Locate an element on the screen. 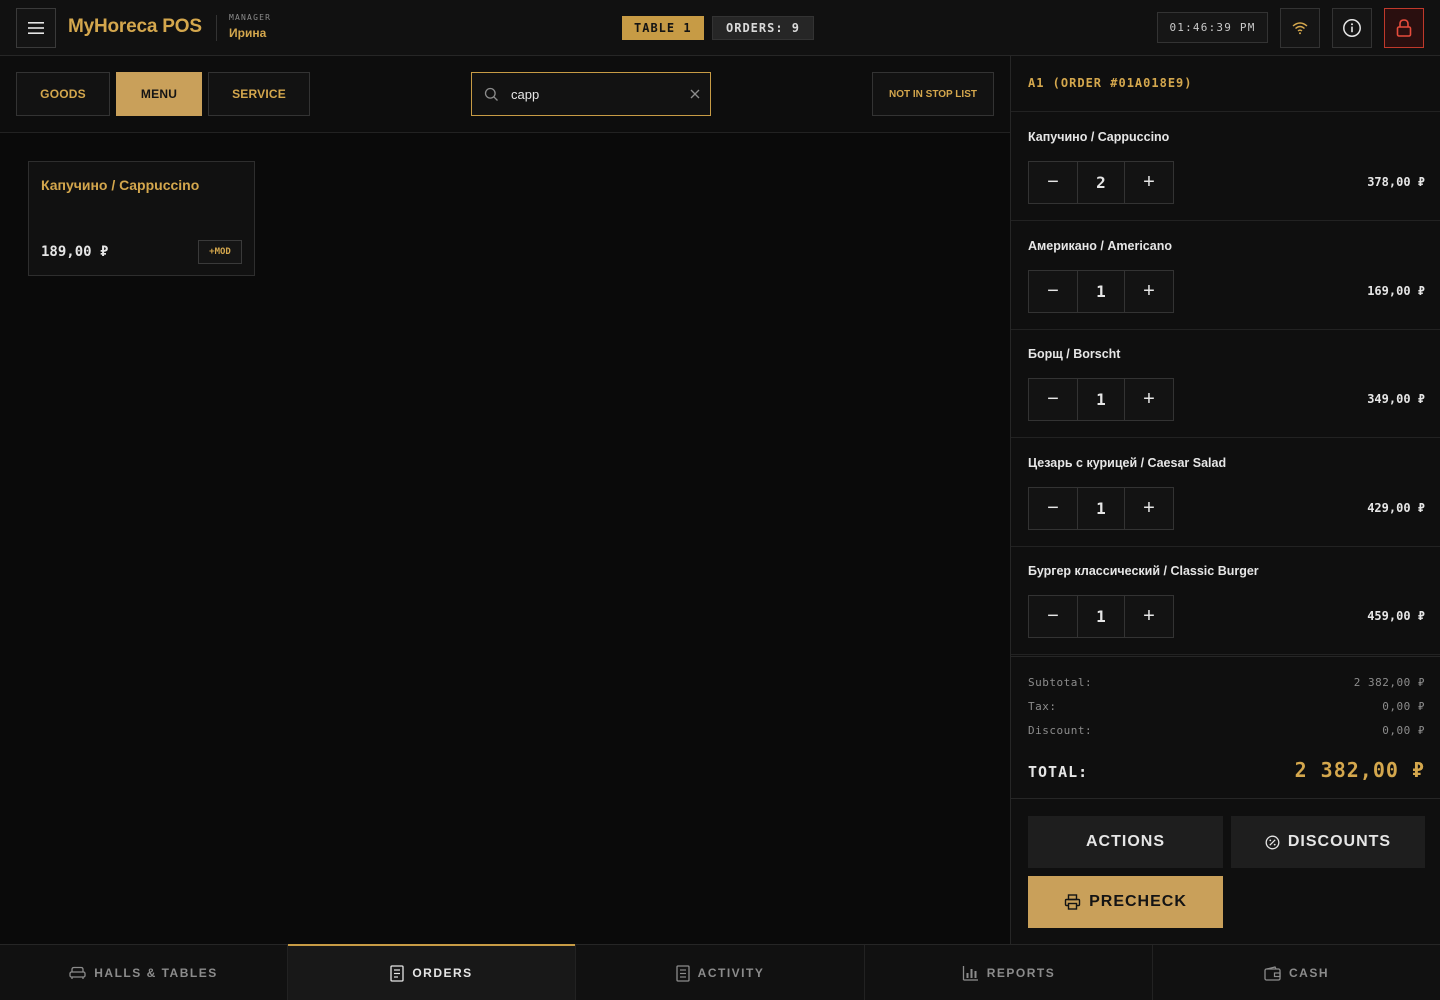 Image resolution: width=1440 pixels, height=1000 pixels. lock-icon is located at coordinates (1404, 28).